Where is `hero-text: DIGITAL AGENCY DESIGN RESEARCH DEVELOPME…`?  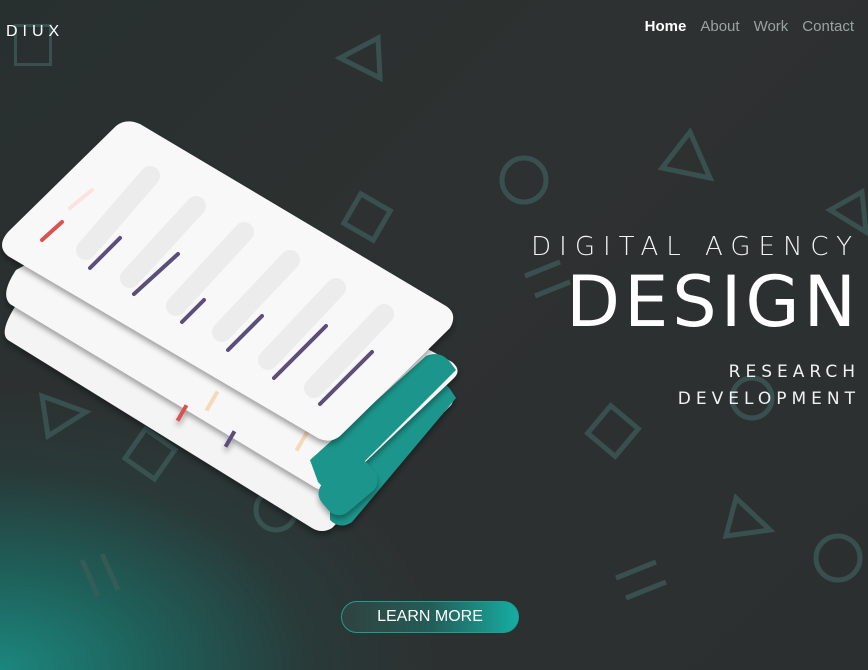 hero-text: DIGITAL AGENCY DESIGN RESEARCH DEVELOPME… is located at coordinates (695, 322).